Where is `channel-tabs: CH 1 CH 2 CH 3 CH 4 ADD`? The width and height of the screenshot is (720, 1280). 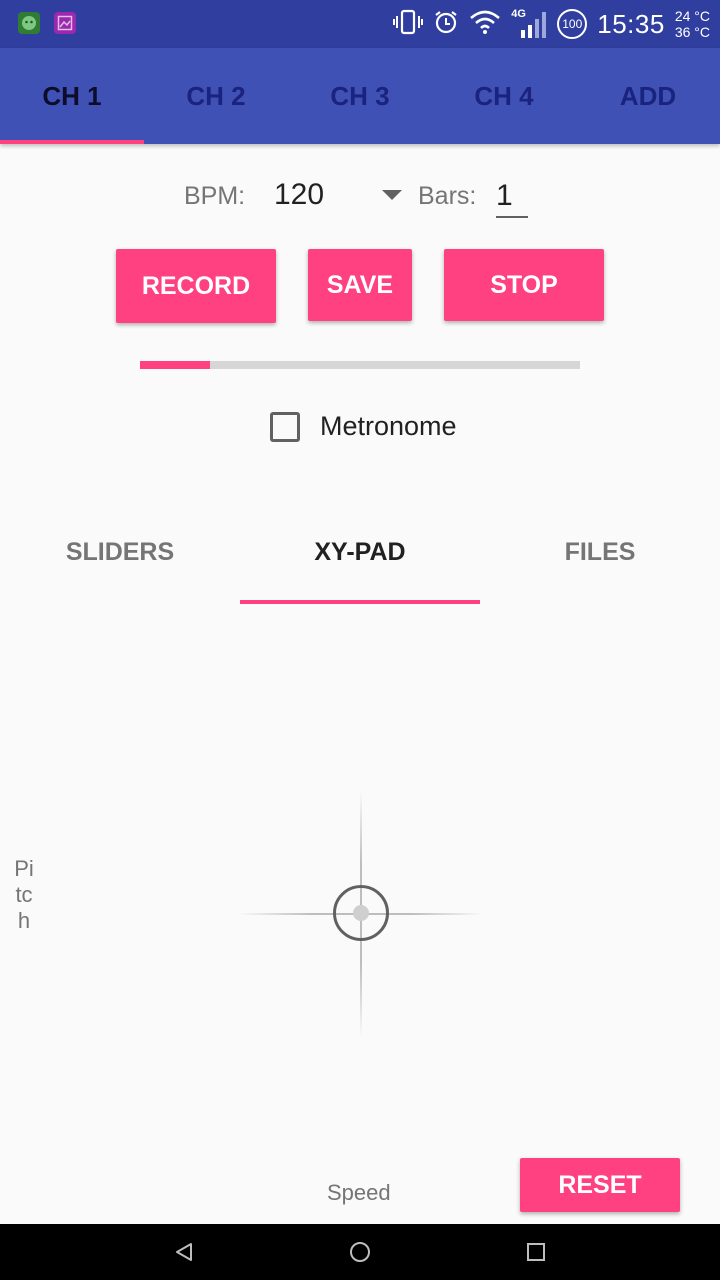
channel-tabs: CH 1 CH 2 CH 3 CH 4 ADD is located at coordinates (360, 96).